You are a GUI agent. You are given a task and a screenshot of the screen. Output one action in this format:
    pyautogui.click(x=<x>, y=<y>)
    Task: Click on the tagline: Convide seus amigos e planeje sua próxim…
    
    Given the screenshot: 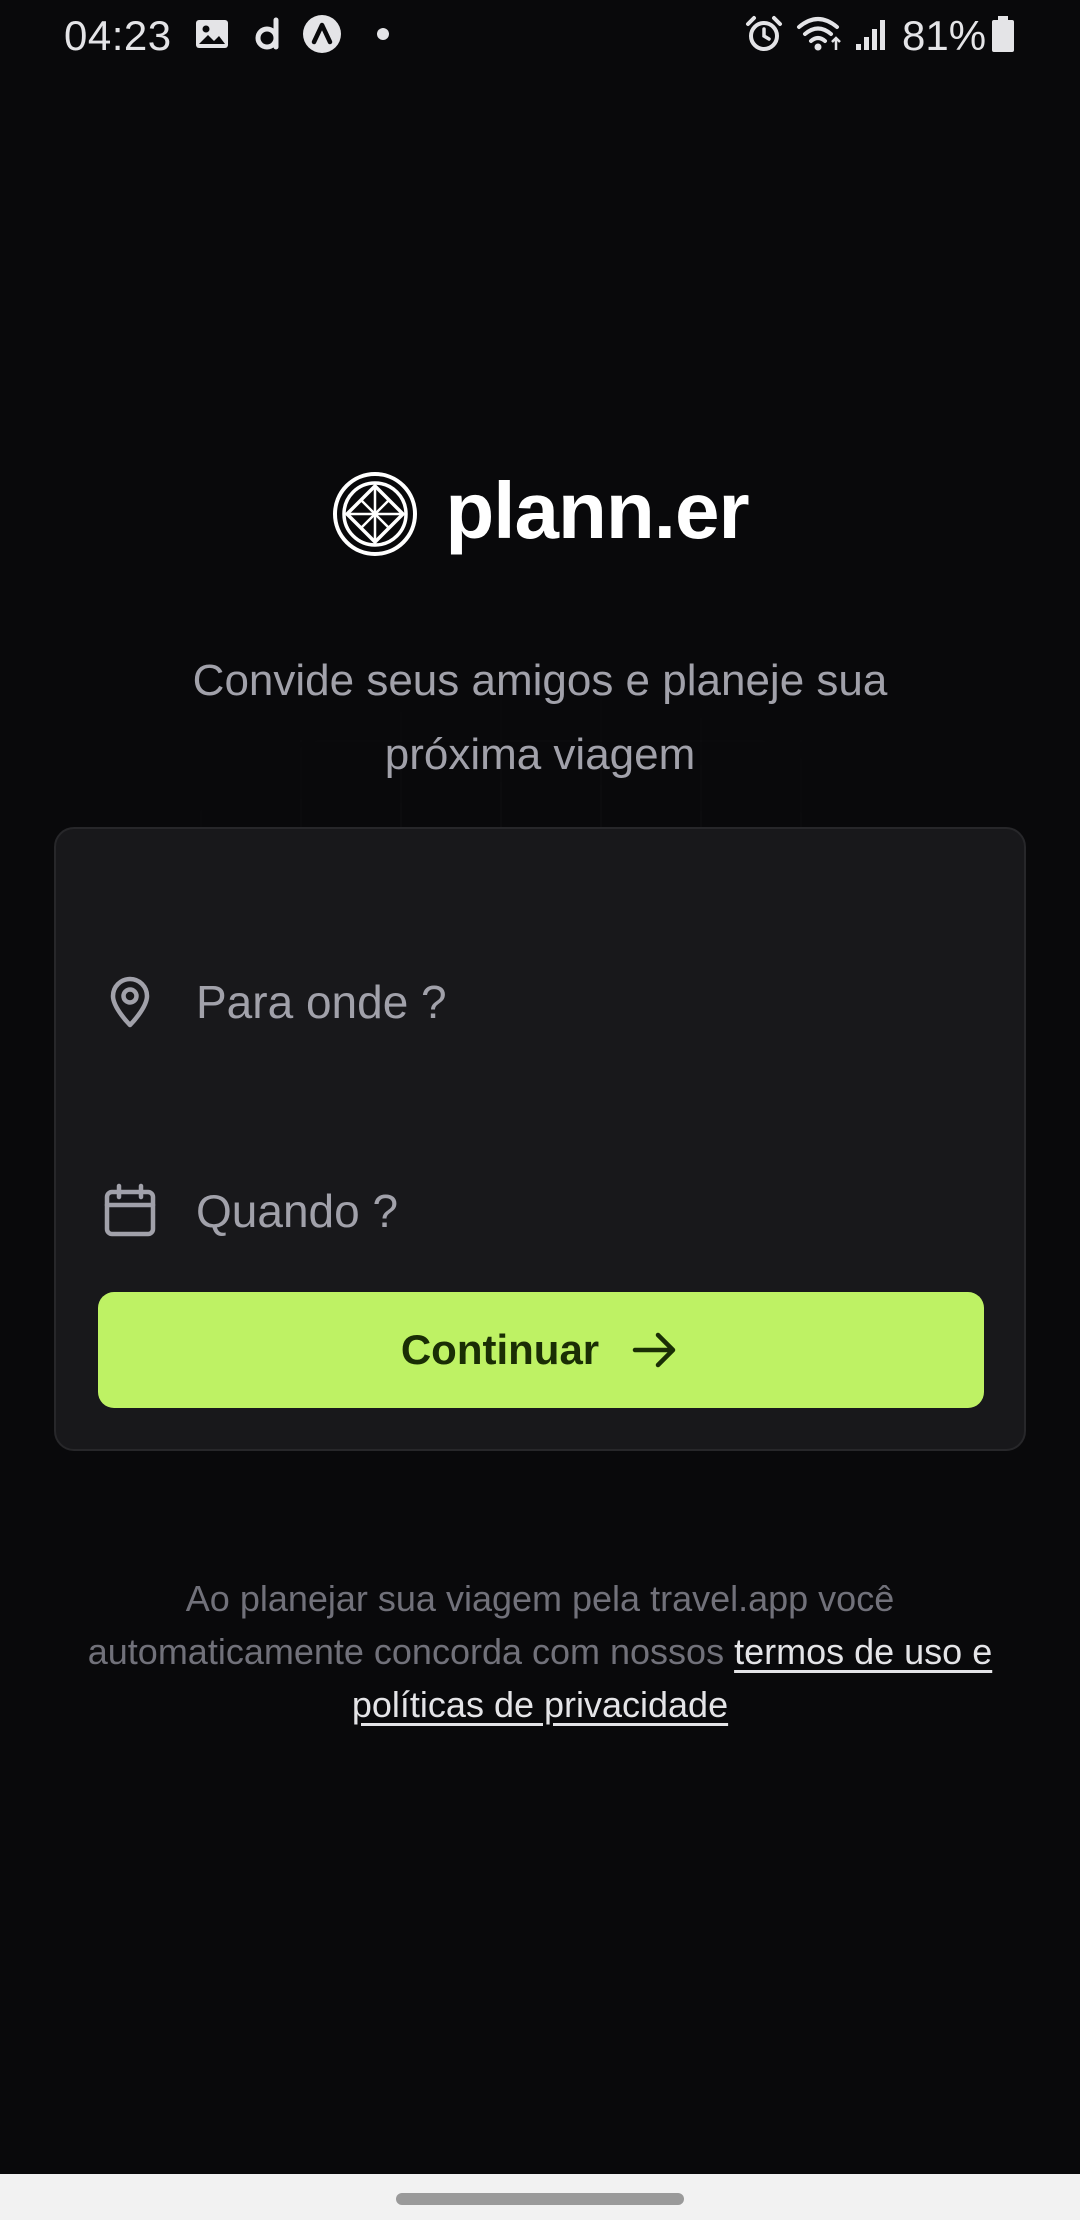 What is the action you would take?
    pyautogui.click(x=540, y=717)
    